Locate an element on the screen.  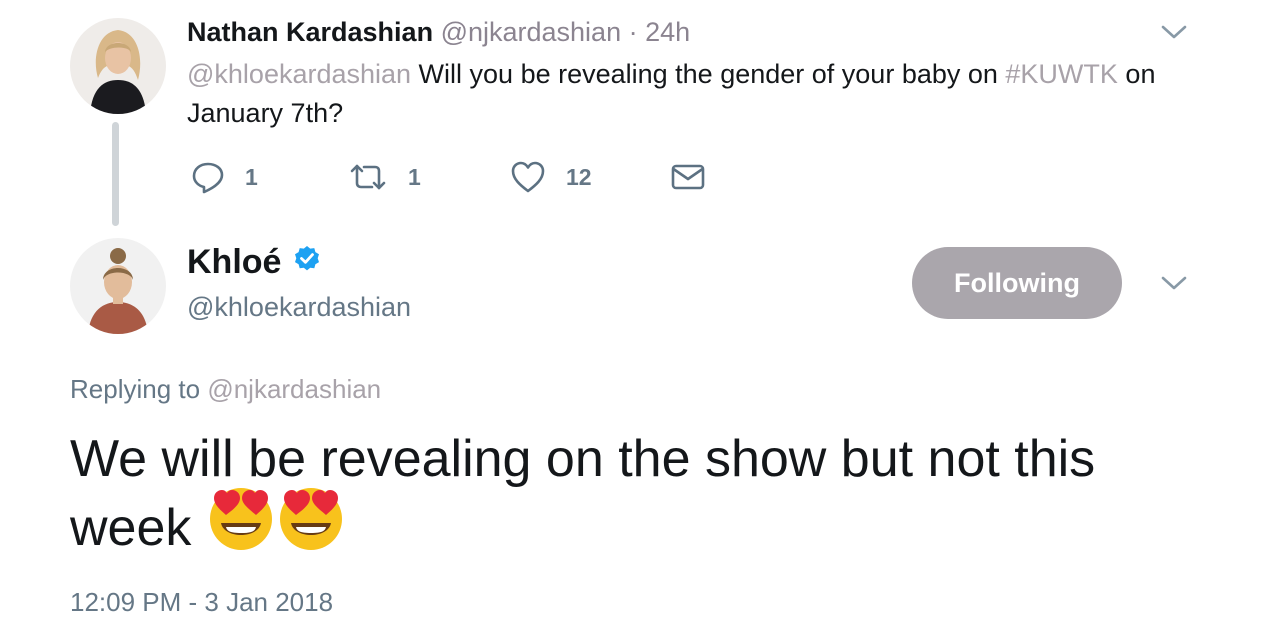
replying-to-line: Replying to @njkardashian is located at coordinates (225, 389).